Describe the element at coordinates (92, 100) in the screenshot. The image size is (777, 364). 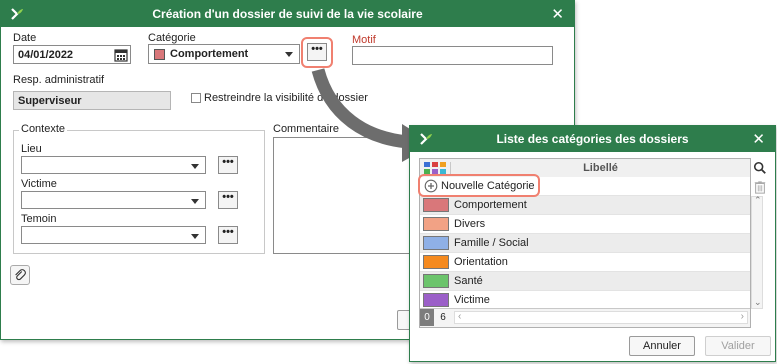
I see `resp-field: Superviseur` at that location.